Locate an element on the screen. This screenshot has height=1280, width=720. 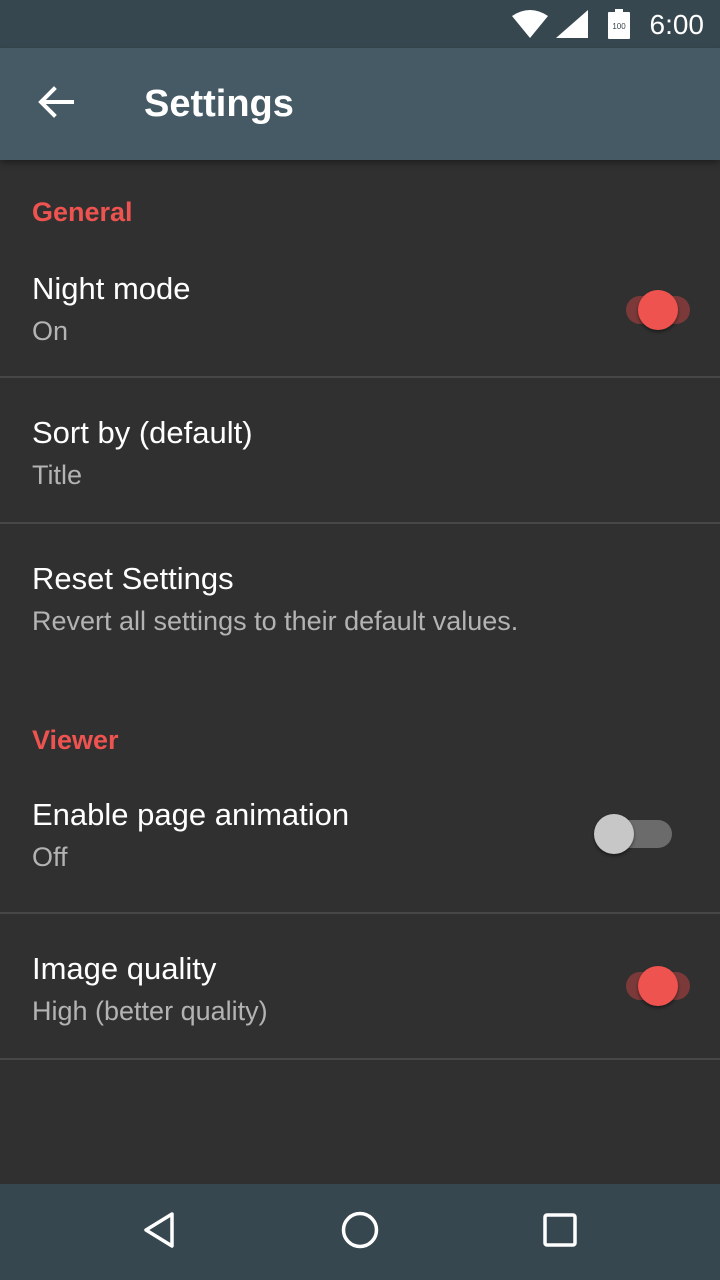
image-quality-switch is located at coordinates (651, 986).